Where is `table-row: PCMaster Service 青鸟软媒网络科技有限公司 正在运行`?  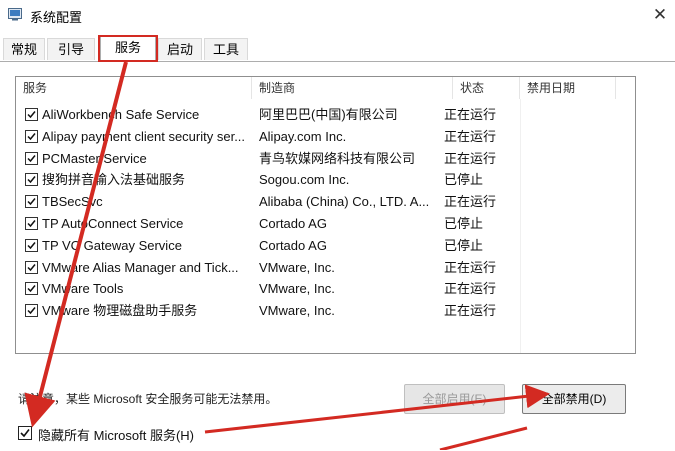 table-row: PCMaster Service 青鸟软媒网络科技有限公司 正在运行 is located at coordinates (325, 158).